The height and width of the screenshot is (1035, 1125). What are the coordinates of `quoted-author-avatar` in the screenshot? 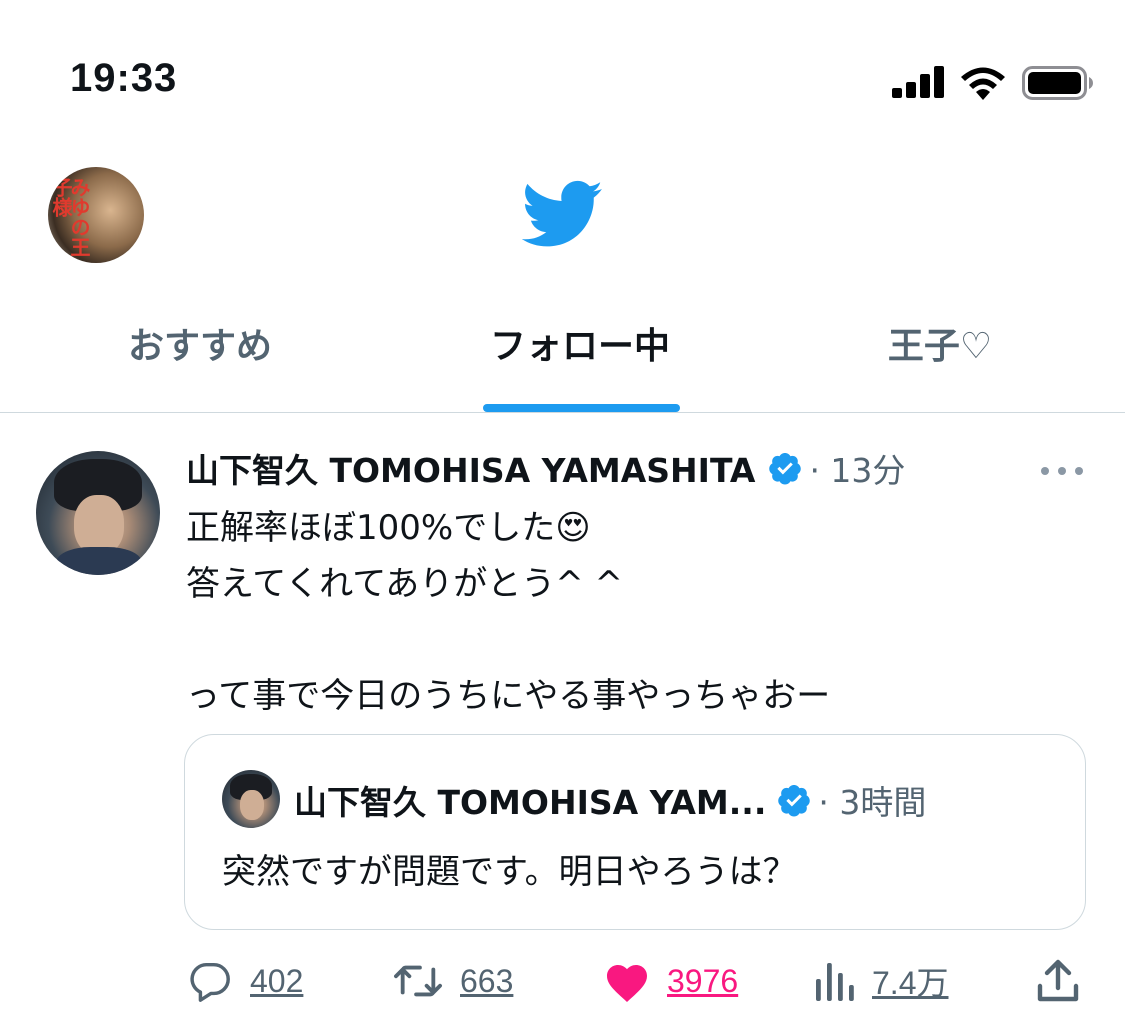 It's located at (251, 799).